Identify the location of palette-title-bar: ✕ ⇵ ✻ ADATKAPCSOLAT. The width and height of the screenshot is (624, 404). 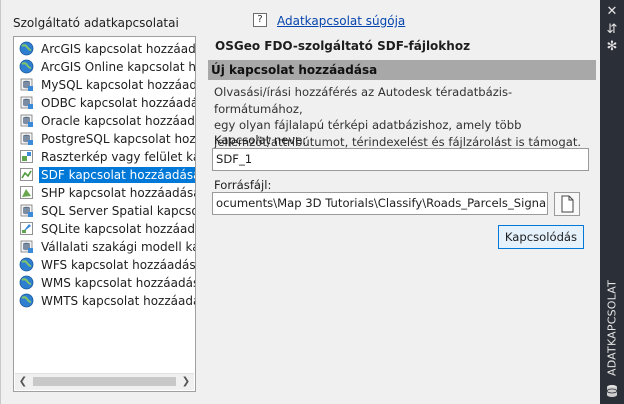
(612, 202).